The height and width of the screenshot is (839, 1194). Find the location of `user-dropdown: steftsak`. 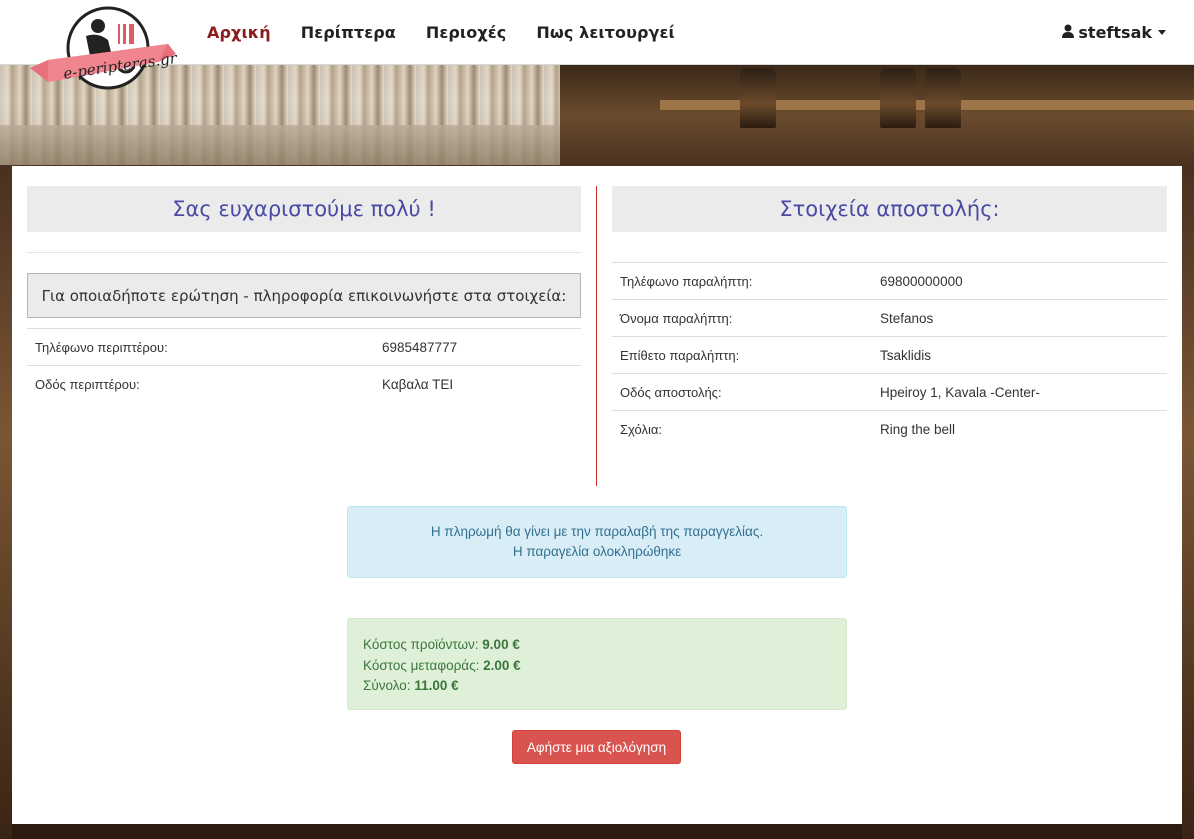

user-dropdown: steftsak is located at coordinates (1114, 32).